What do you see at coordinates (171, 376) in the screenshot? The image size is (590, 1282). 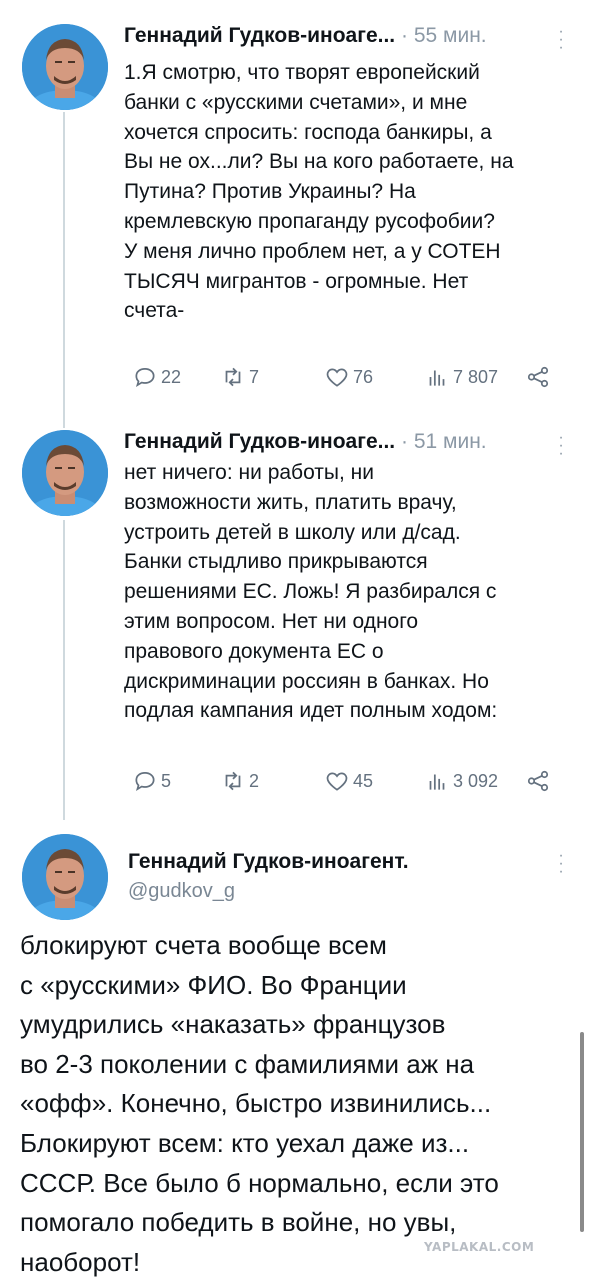 I see `reply-count: 22` at bounding box center [171, 376].